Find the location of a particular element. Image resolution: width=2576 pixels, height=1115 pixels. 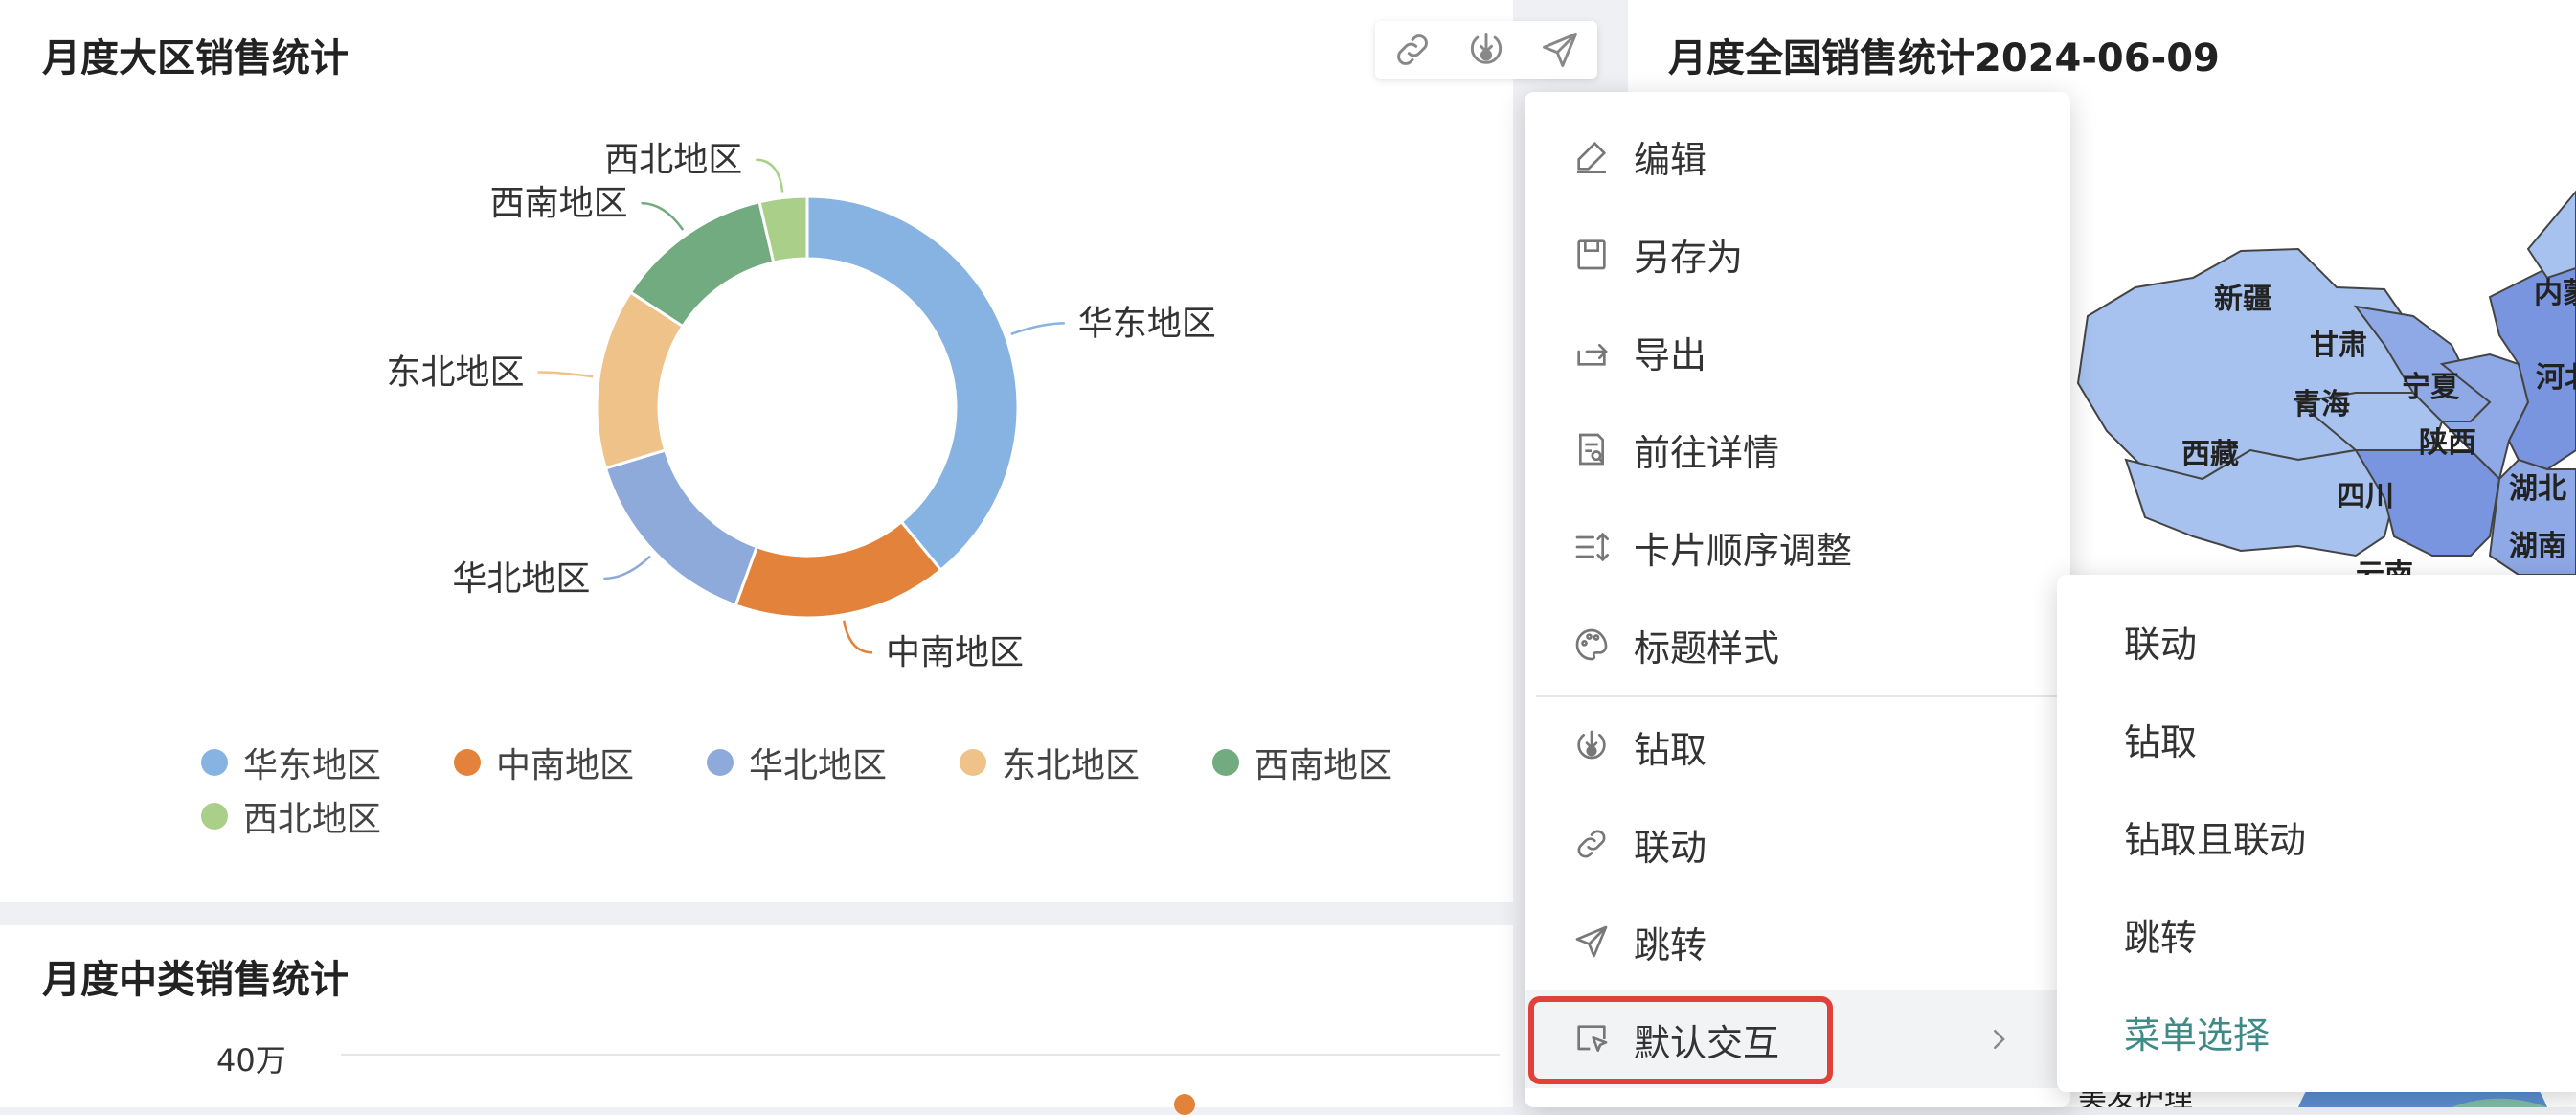

palette-icon is located at coordinates (1591, 645).